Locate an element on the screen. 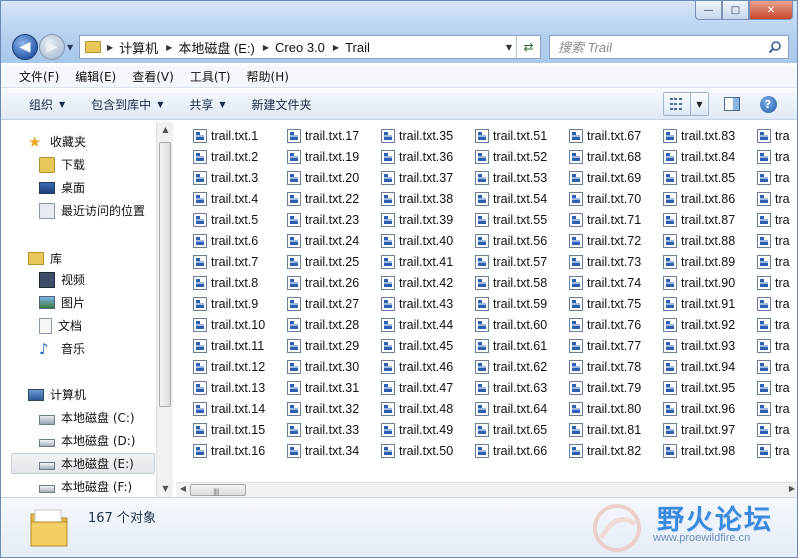 The image size is (798, 558). address-bar: ▶ 计算机 ▶ 本地磁盘 (E:) ▶ Creo 3.0 ▶ Trail ▼ ⇄ is located at coordinates (310, 47).